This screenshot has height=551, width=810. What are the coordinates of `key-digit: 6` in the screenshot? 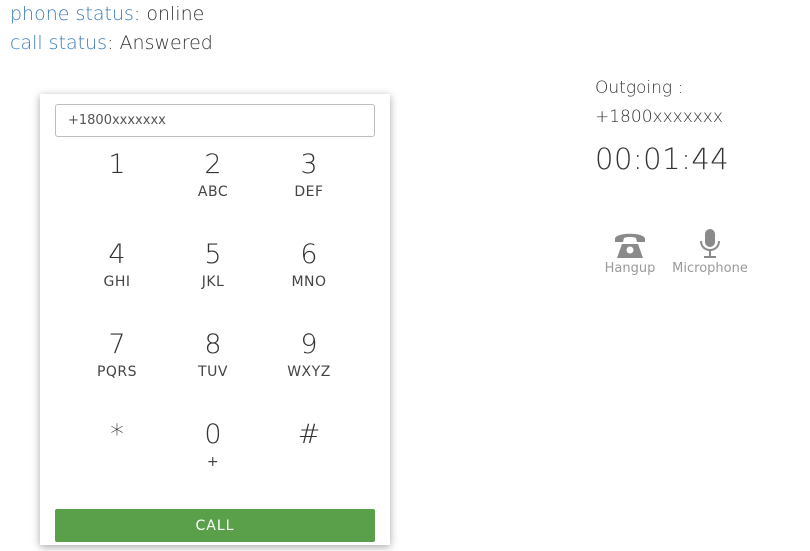 It's located at (309, 254).